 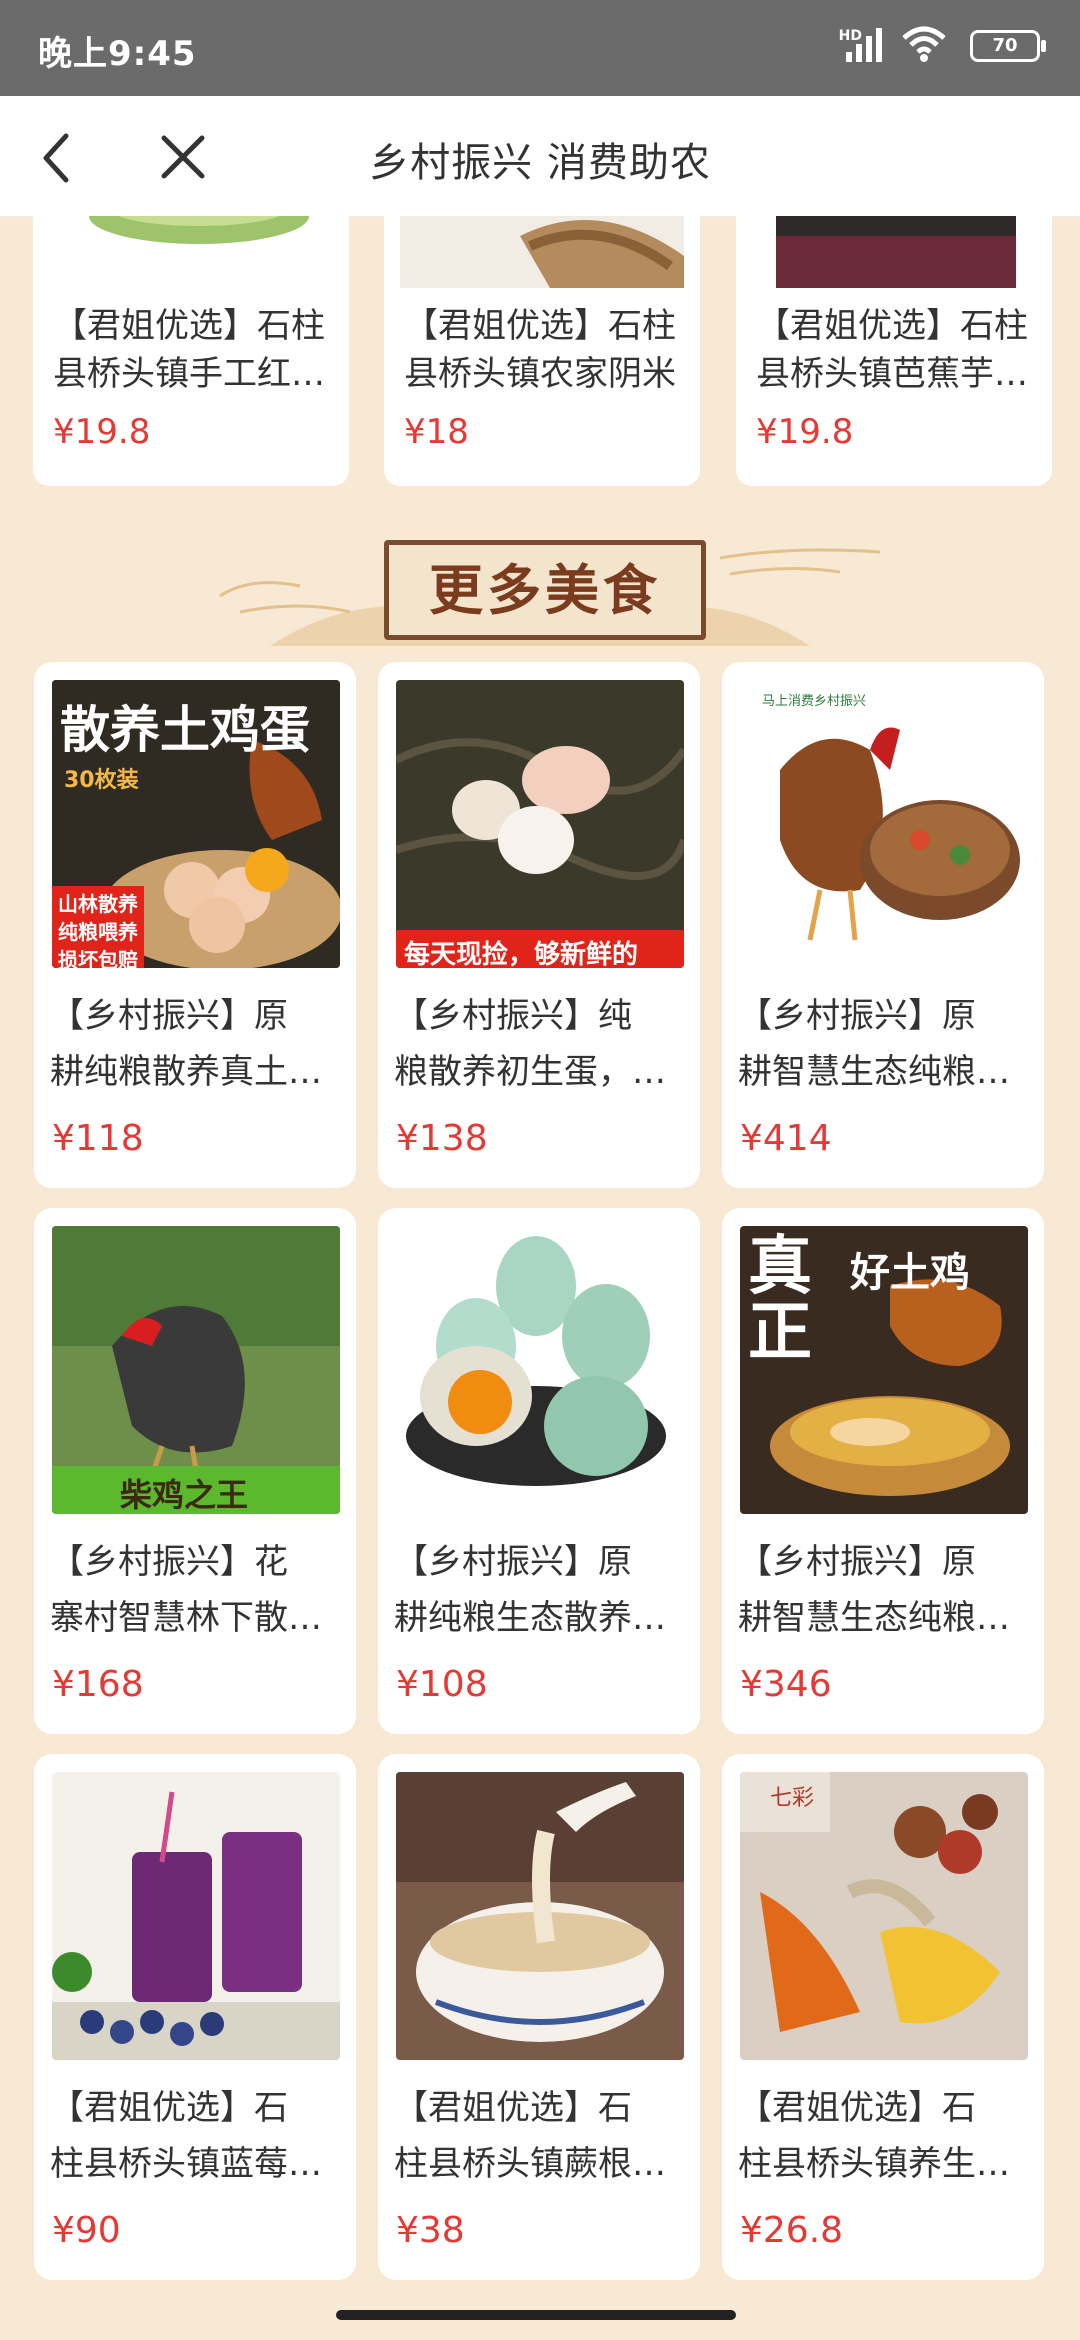 What do you see at coordinates (196, 824) in the screenshot?
I see `product-image: 散养土鸡蛋 30枚装 山林散养 纯粮喂养 损坏包赔` at bounding box center [196, 824].